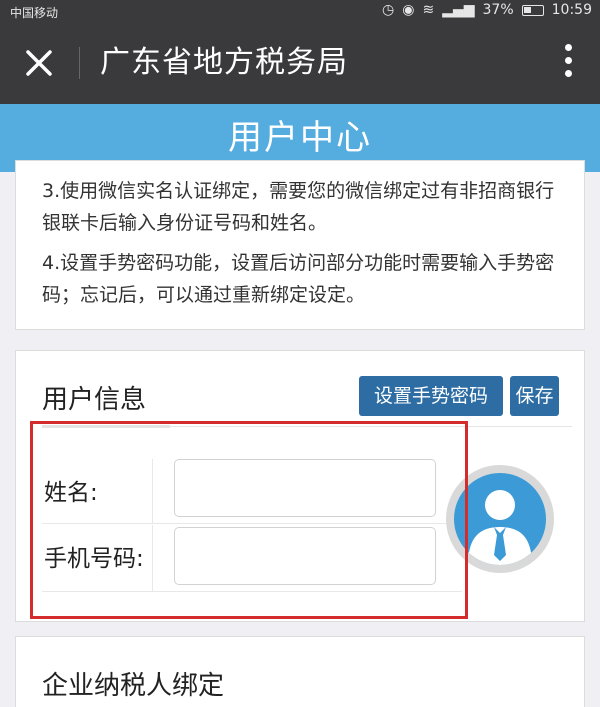 The width and height of the screenshot is (600, 707). What do you see at coordinates (34, 13) in the screenshot?
I see `carrier-label: 中国移动` at bounding box center [34, 13].